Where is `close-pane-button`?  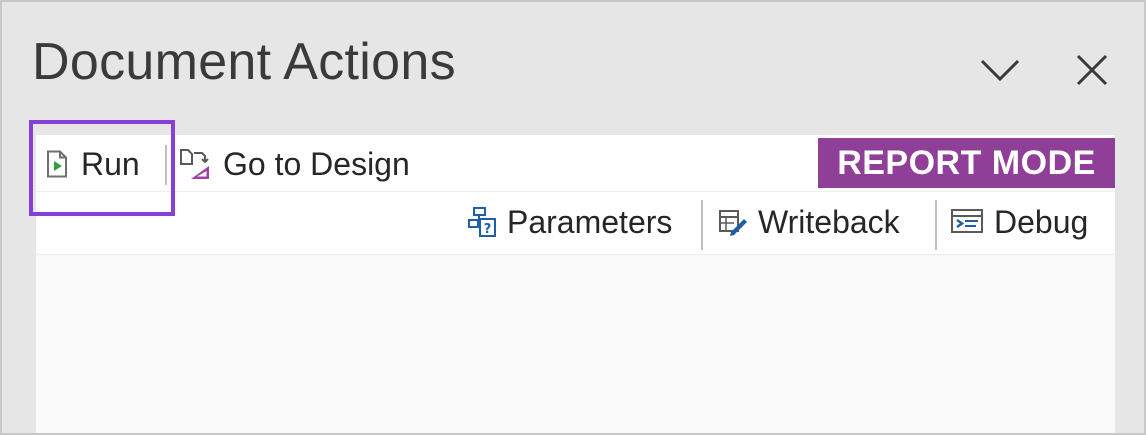 close-pane-button is located at coordinates (1092, 70).